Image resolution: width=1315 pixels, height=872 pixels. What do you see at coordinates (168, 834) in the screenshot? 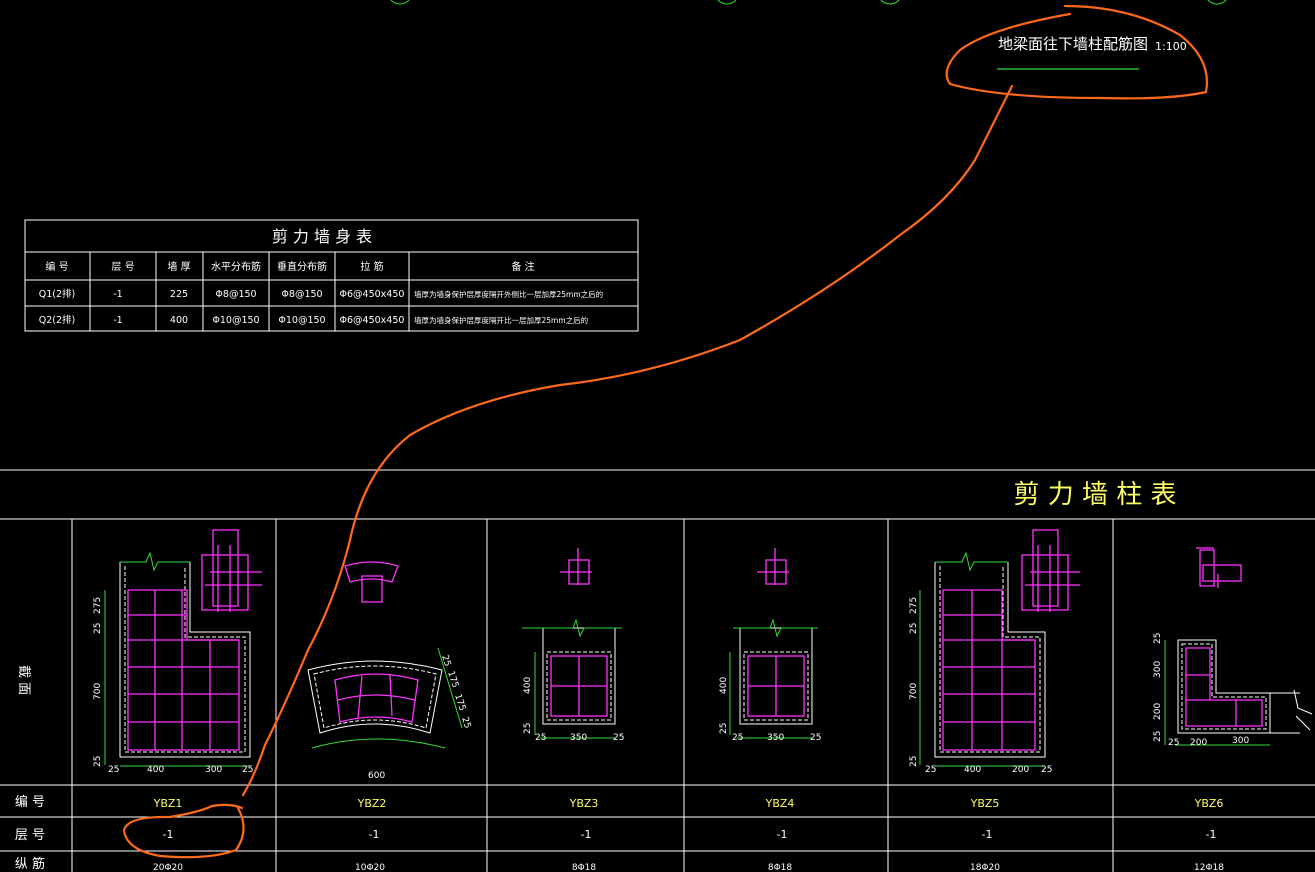
I see `col1-floor: -1` at bounding box center [168, 834].